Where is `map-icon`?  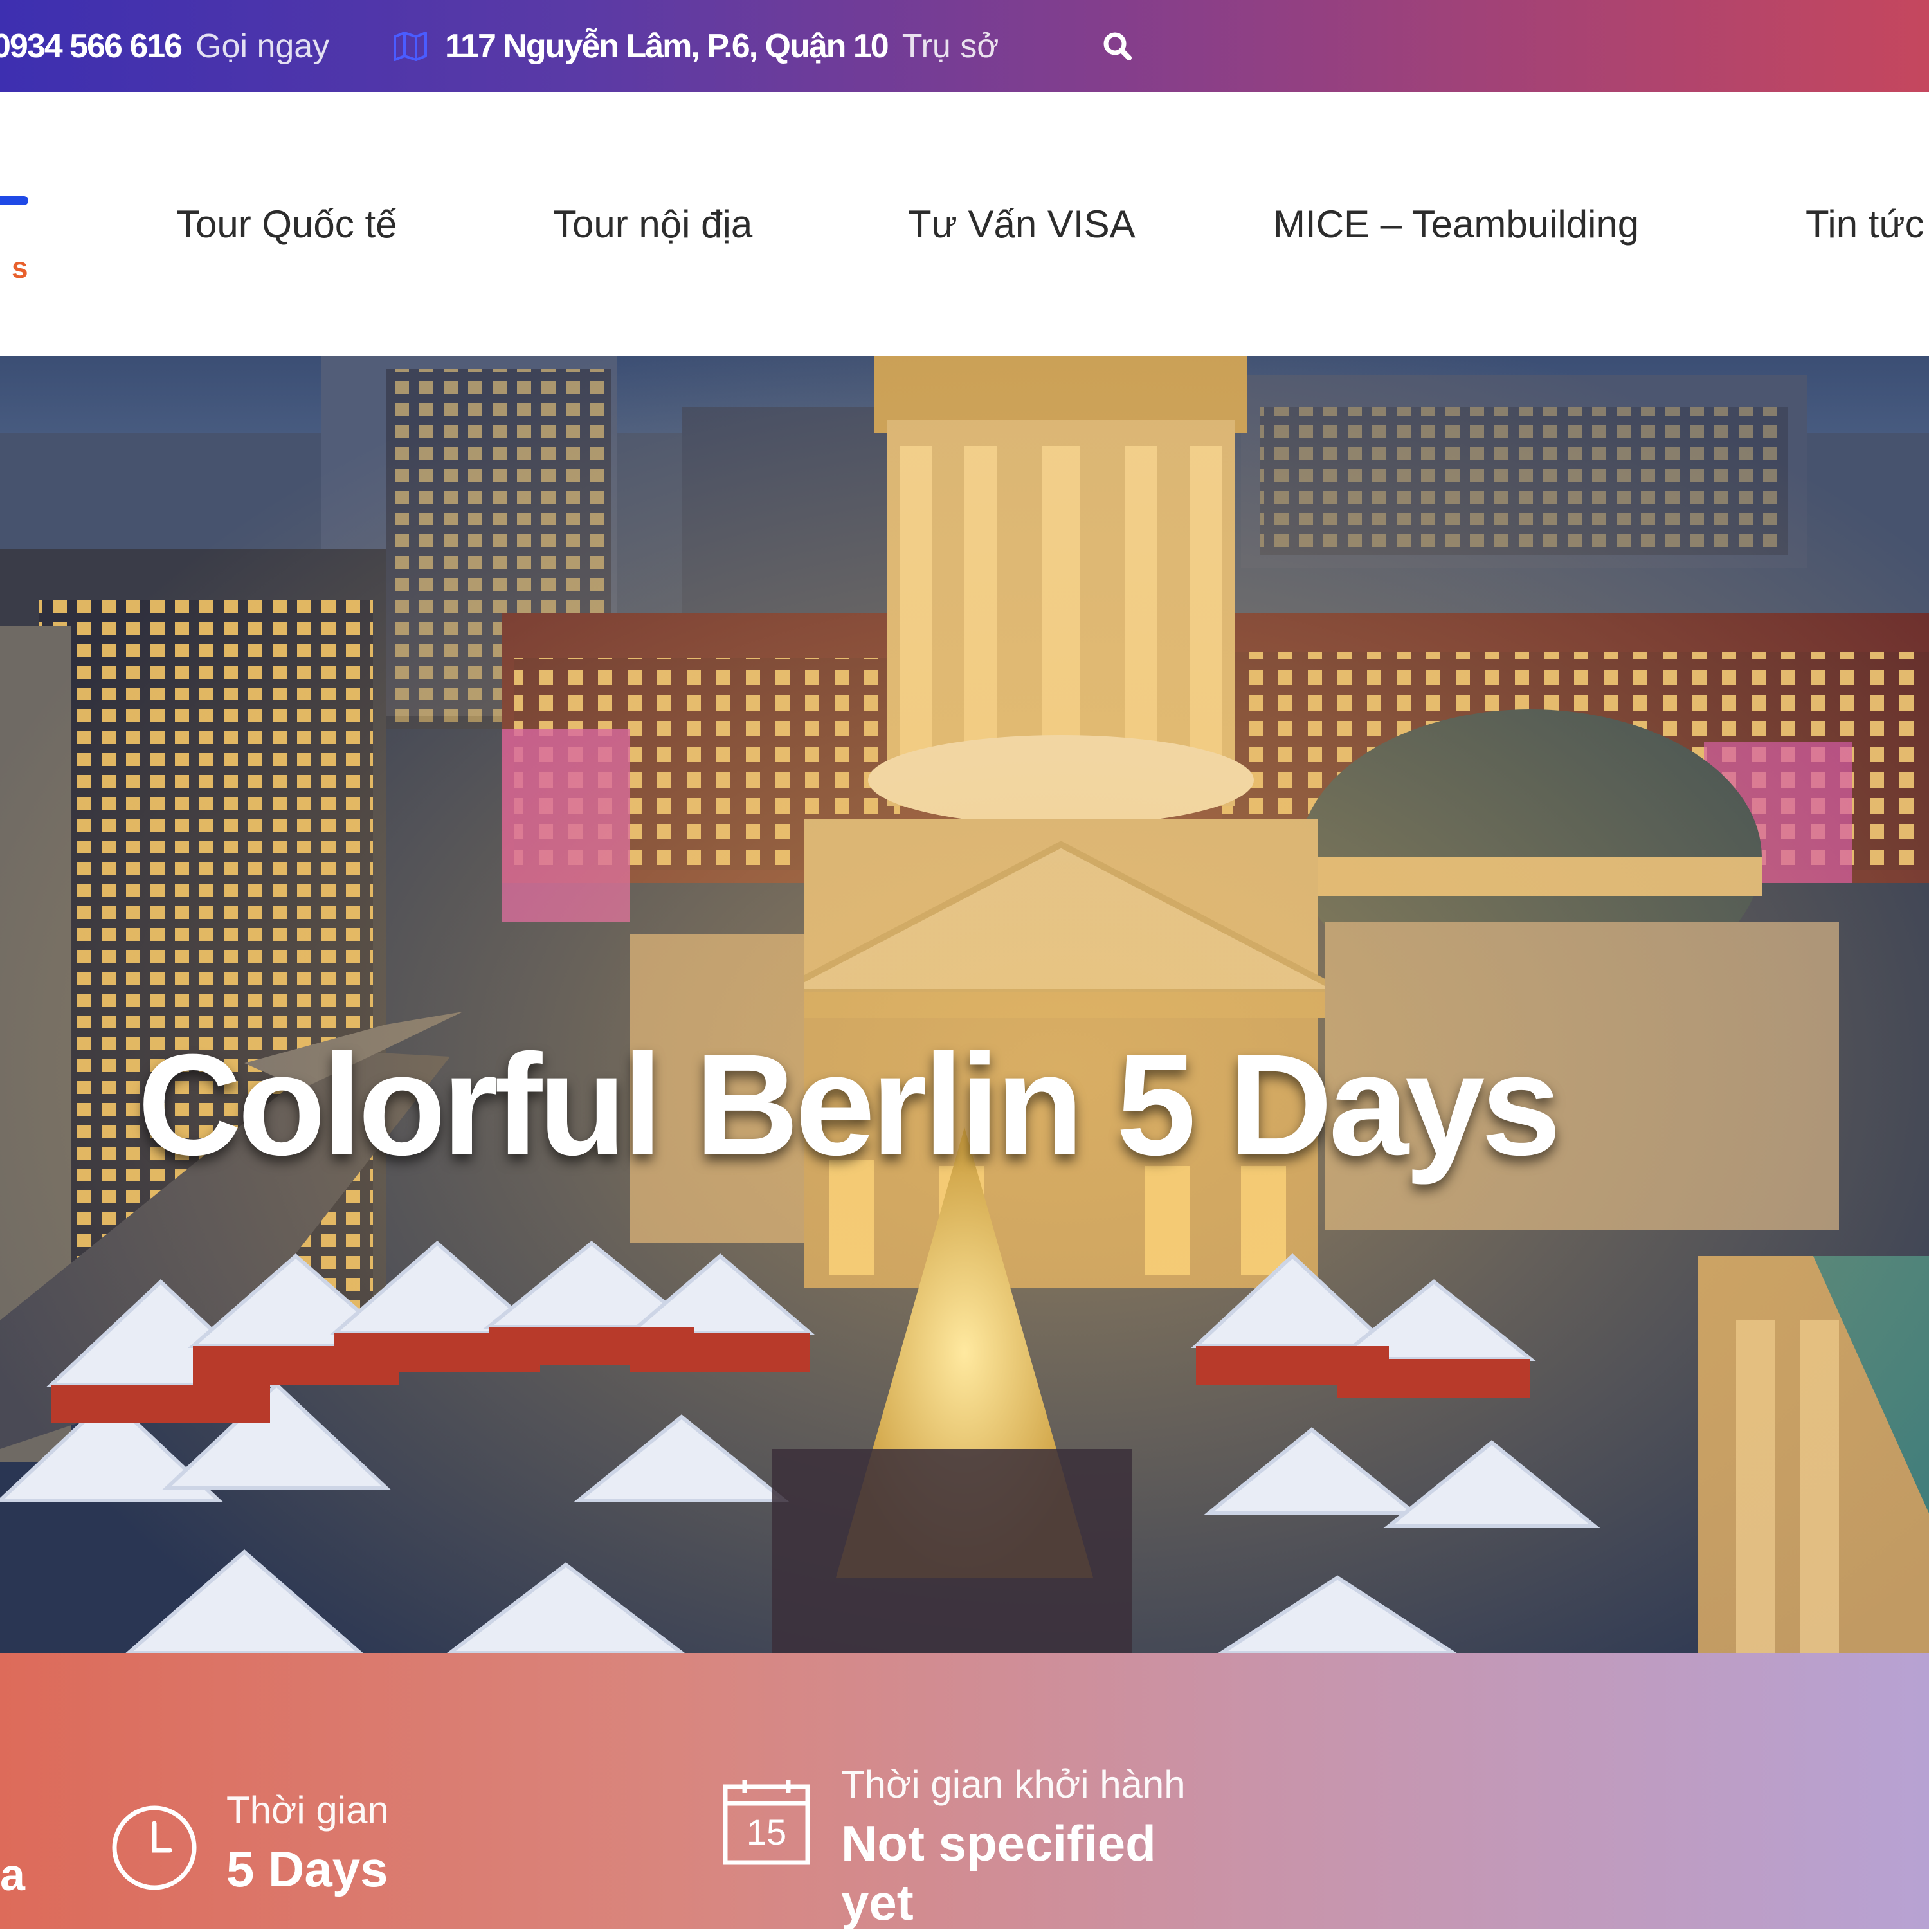 map-icon is located at coordinates (410, 46).